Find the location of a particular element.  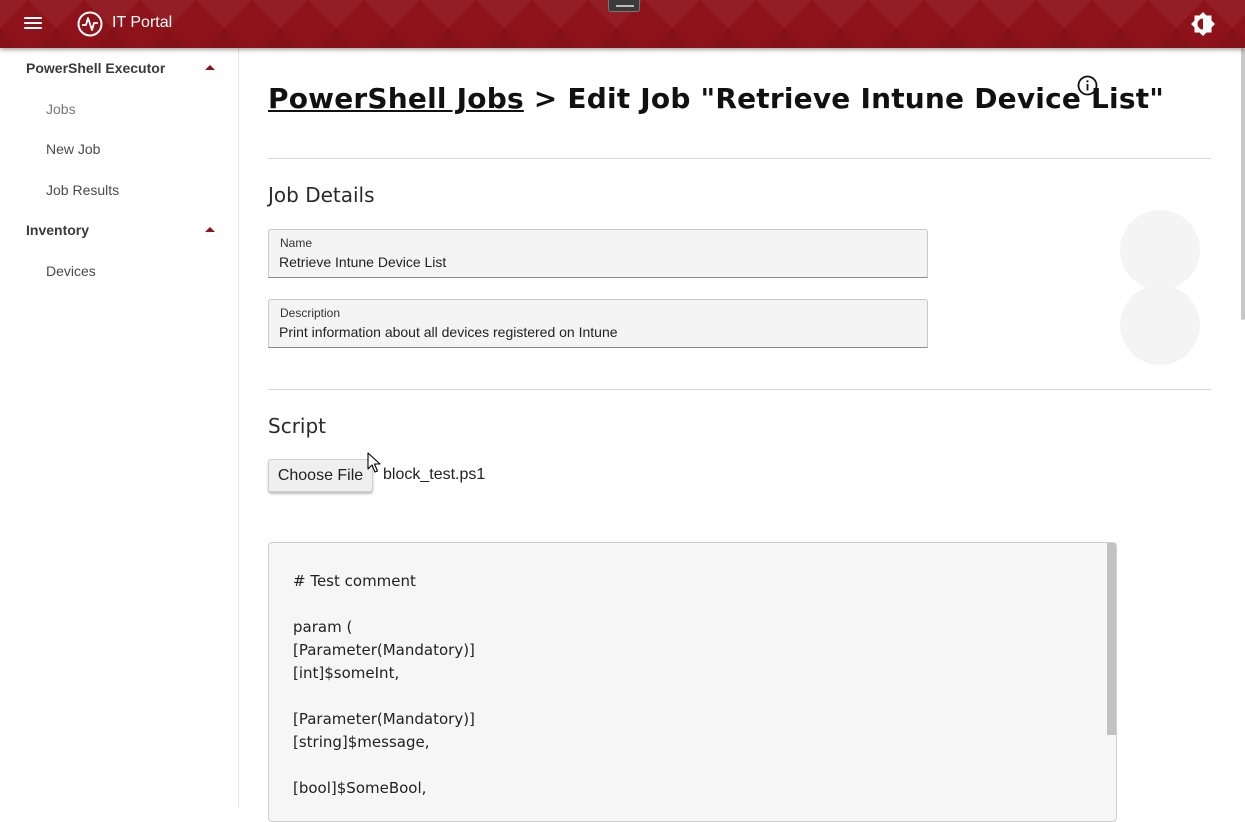

code-line: [int]$someInt, is located at coordinates (346, 673).